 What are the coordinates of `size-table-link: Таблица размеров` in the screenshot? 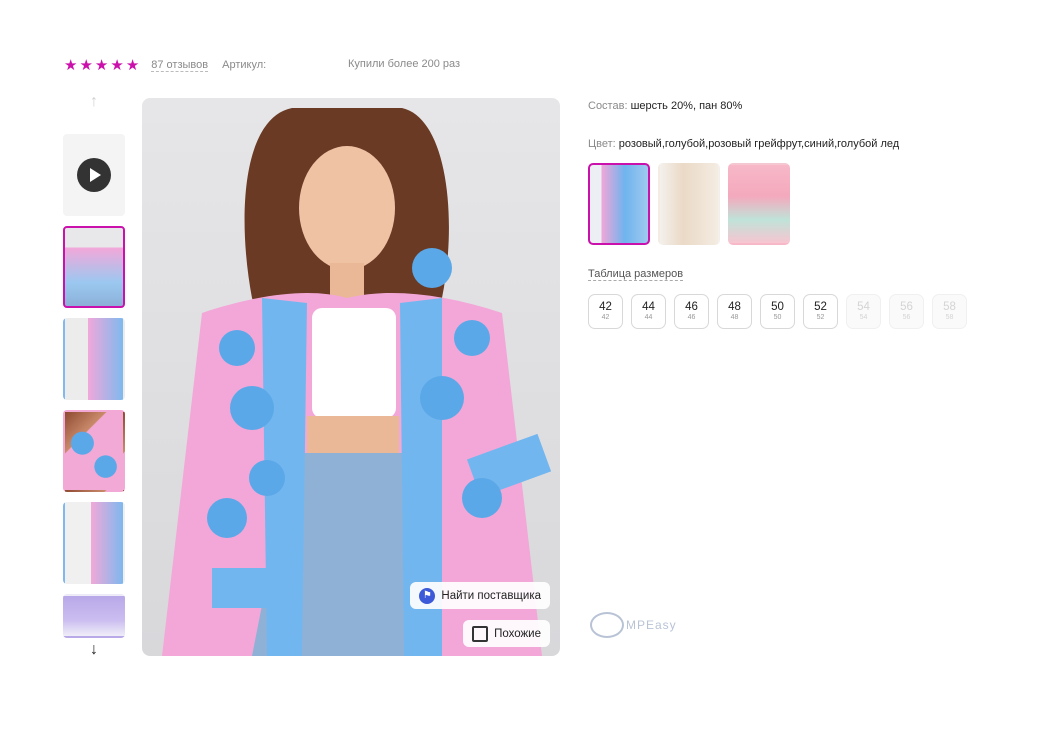 It's located at (636, 274).